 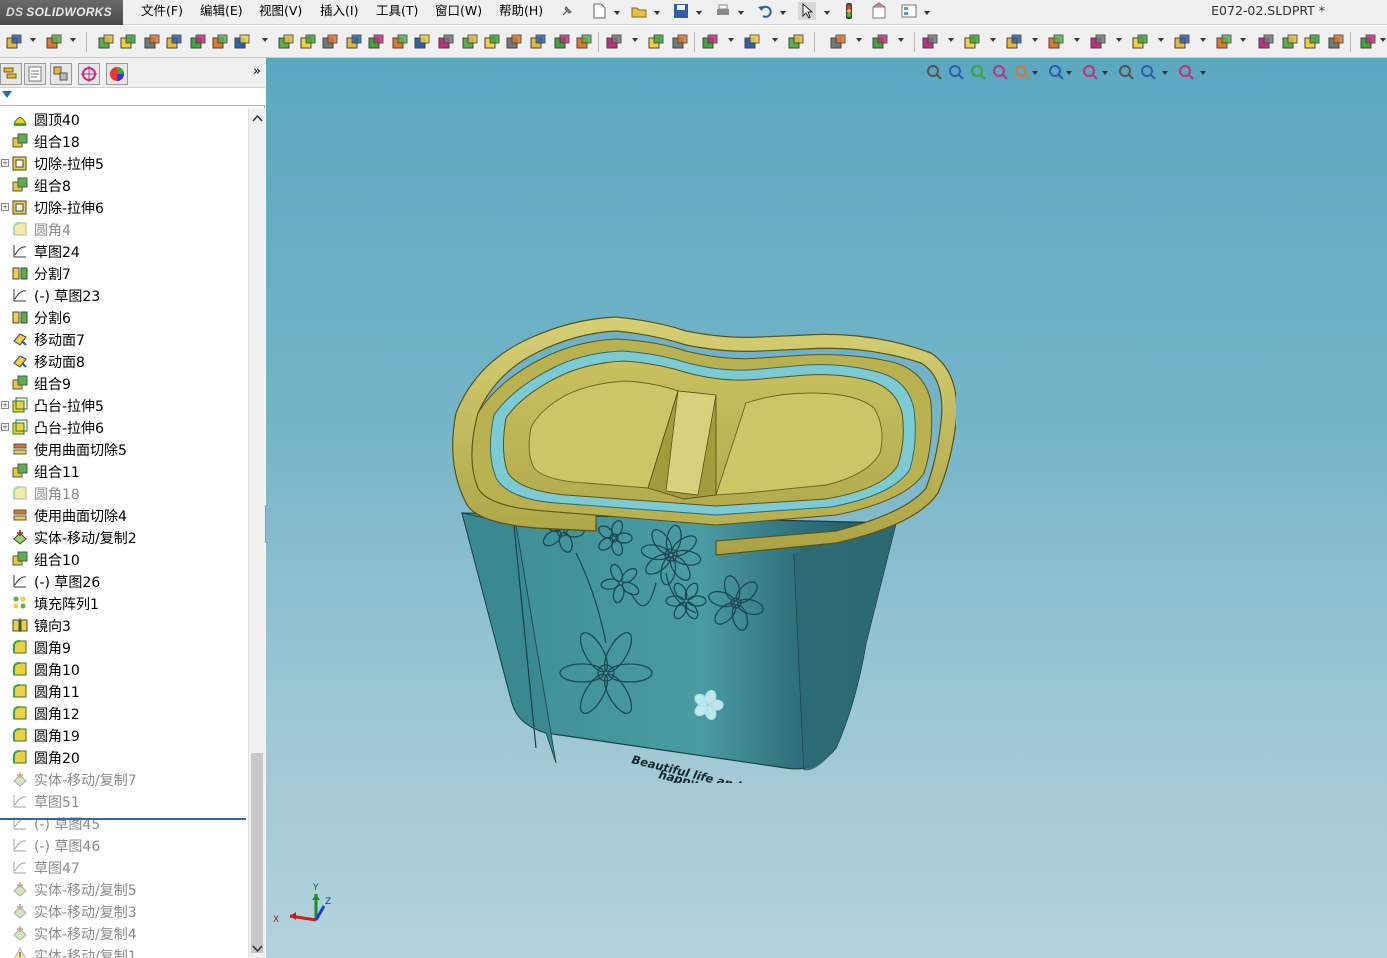 What do you see at coordinates (1056, 72) in the screenshot?
I see `display-style-icon` at bounding box center [1056, 72].